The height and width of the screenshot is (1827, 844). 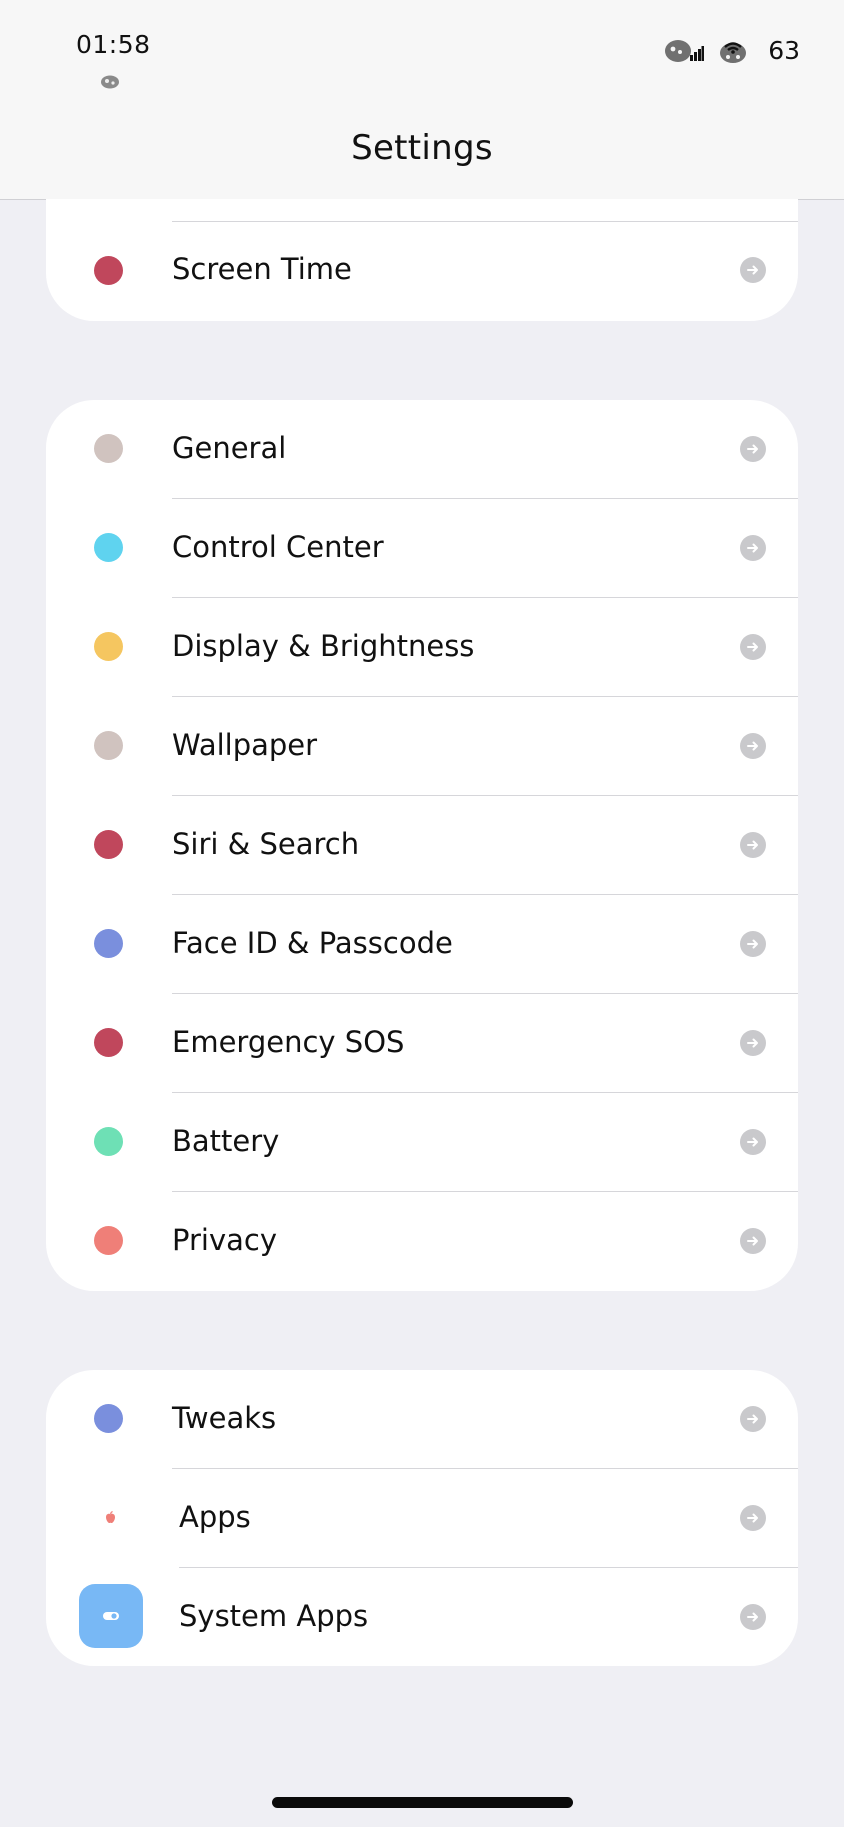 I want to click on status-right: 63, so click(x=732, y=50).